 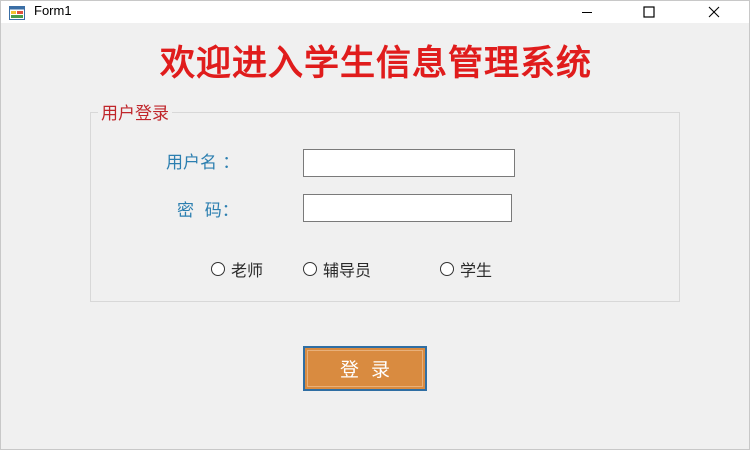 I want to click on username-input, so click(x=409, y=163).